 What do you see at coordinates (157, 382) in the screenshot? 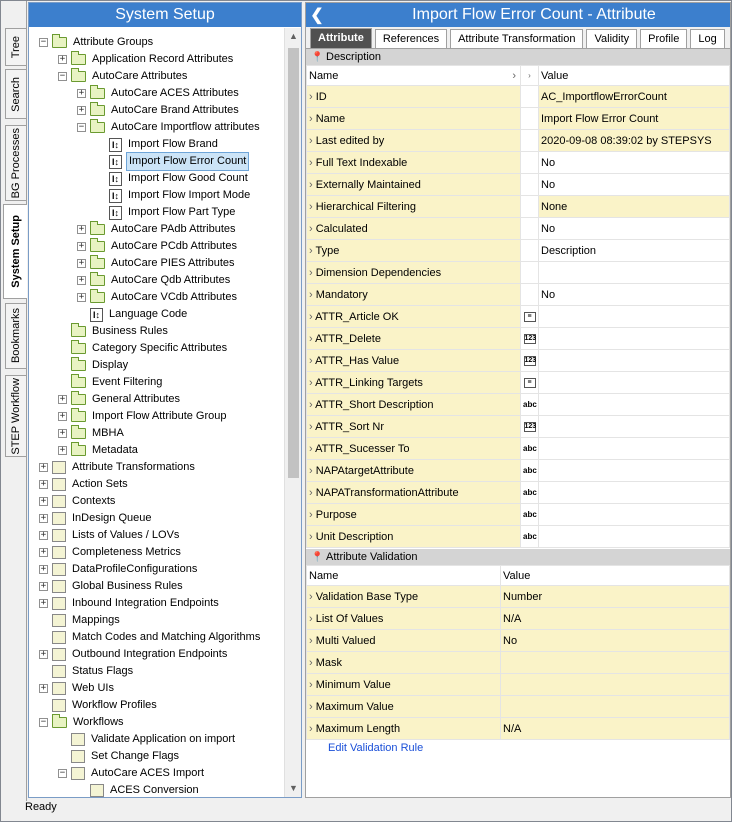
I see `tree-node: Event Filtering` at bounding box center [157, 382].